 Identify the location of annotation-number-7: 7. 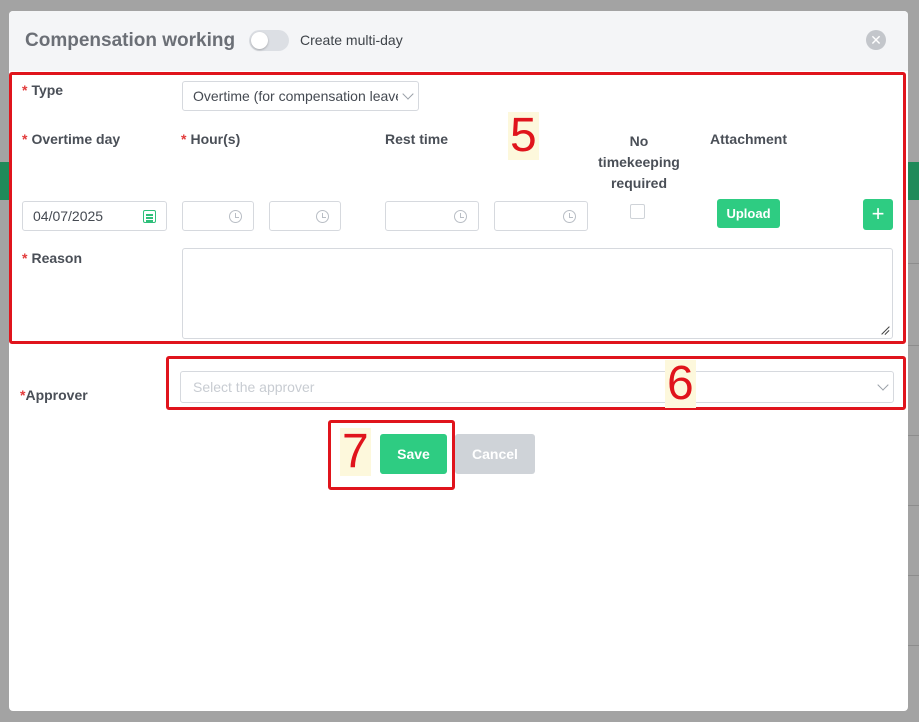
(355, 451).